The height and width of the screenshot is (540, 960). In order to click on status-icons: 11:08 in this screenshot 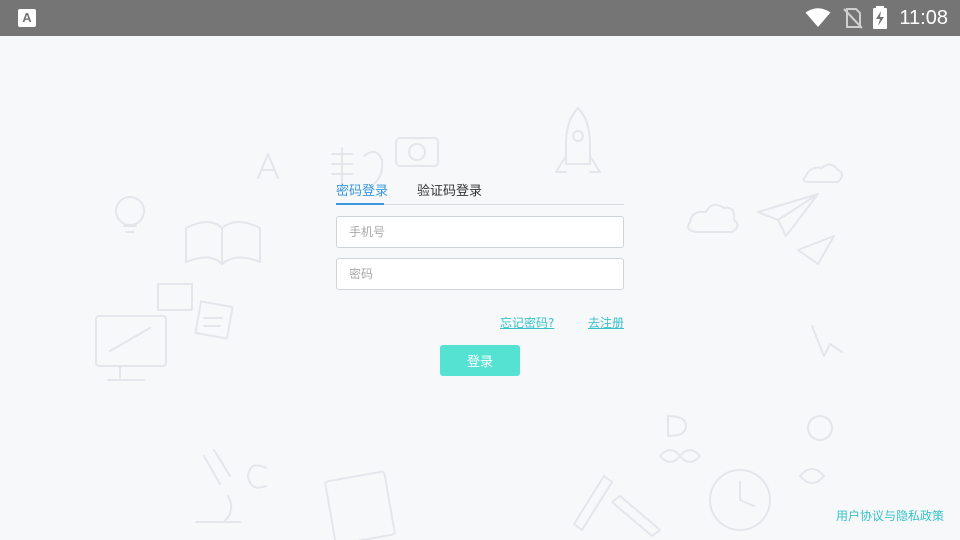, I will do `click(876, 18)`.